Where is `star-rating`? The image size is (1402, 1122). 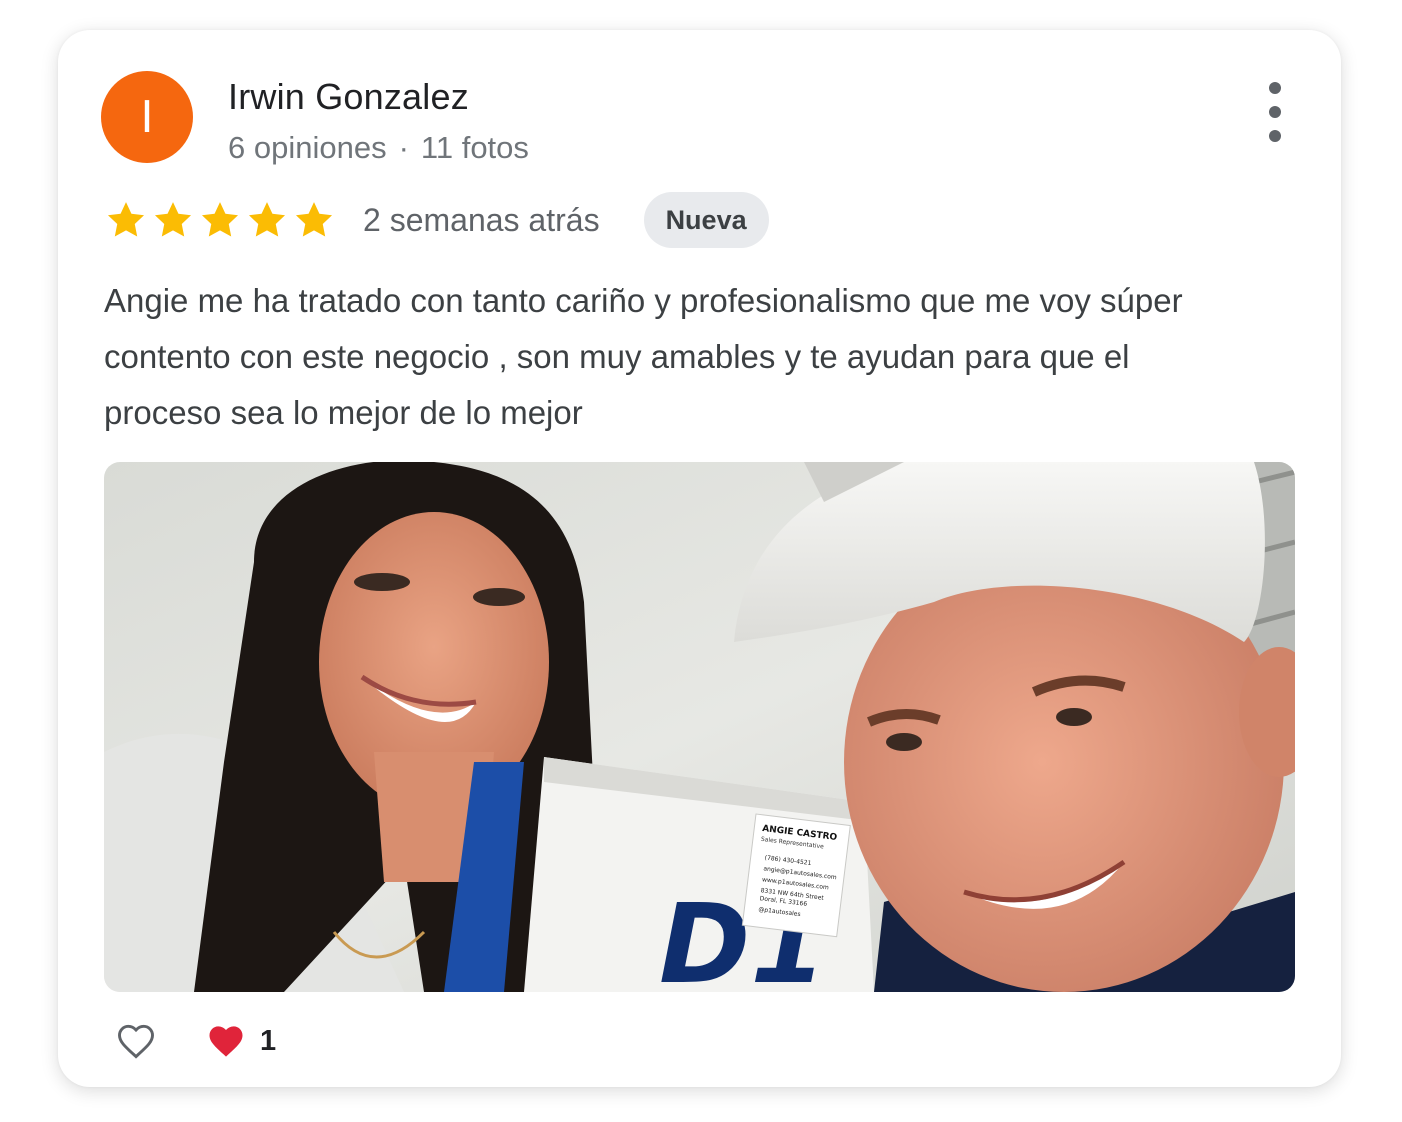 star-rating is located at coordinates (220, 220).